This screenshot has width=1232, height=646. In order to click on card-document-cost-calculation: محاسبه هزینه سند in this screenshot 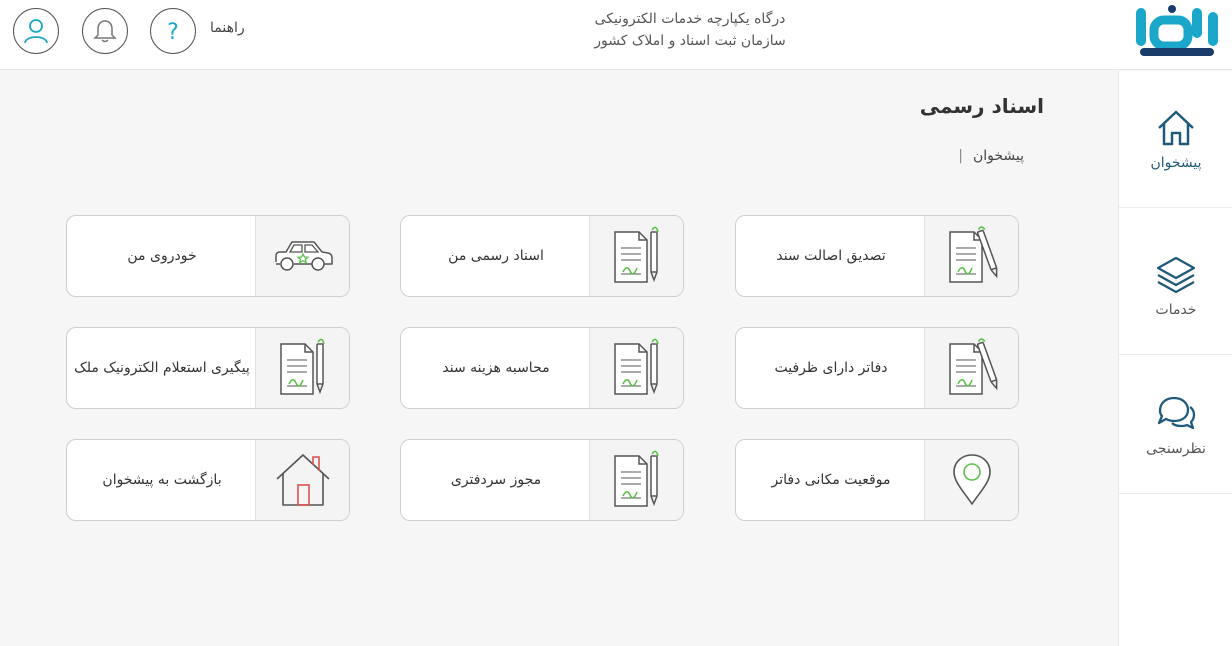, I will do `click(542, 368)`.